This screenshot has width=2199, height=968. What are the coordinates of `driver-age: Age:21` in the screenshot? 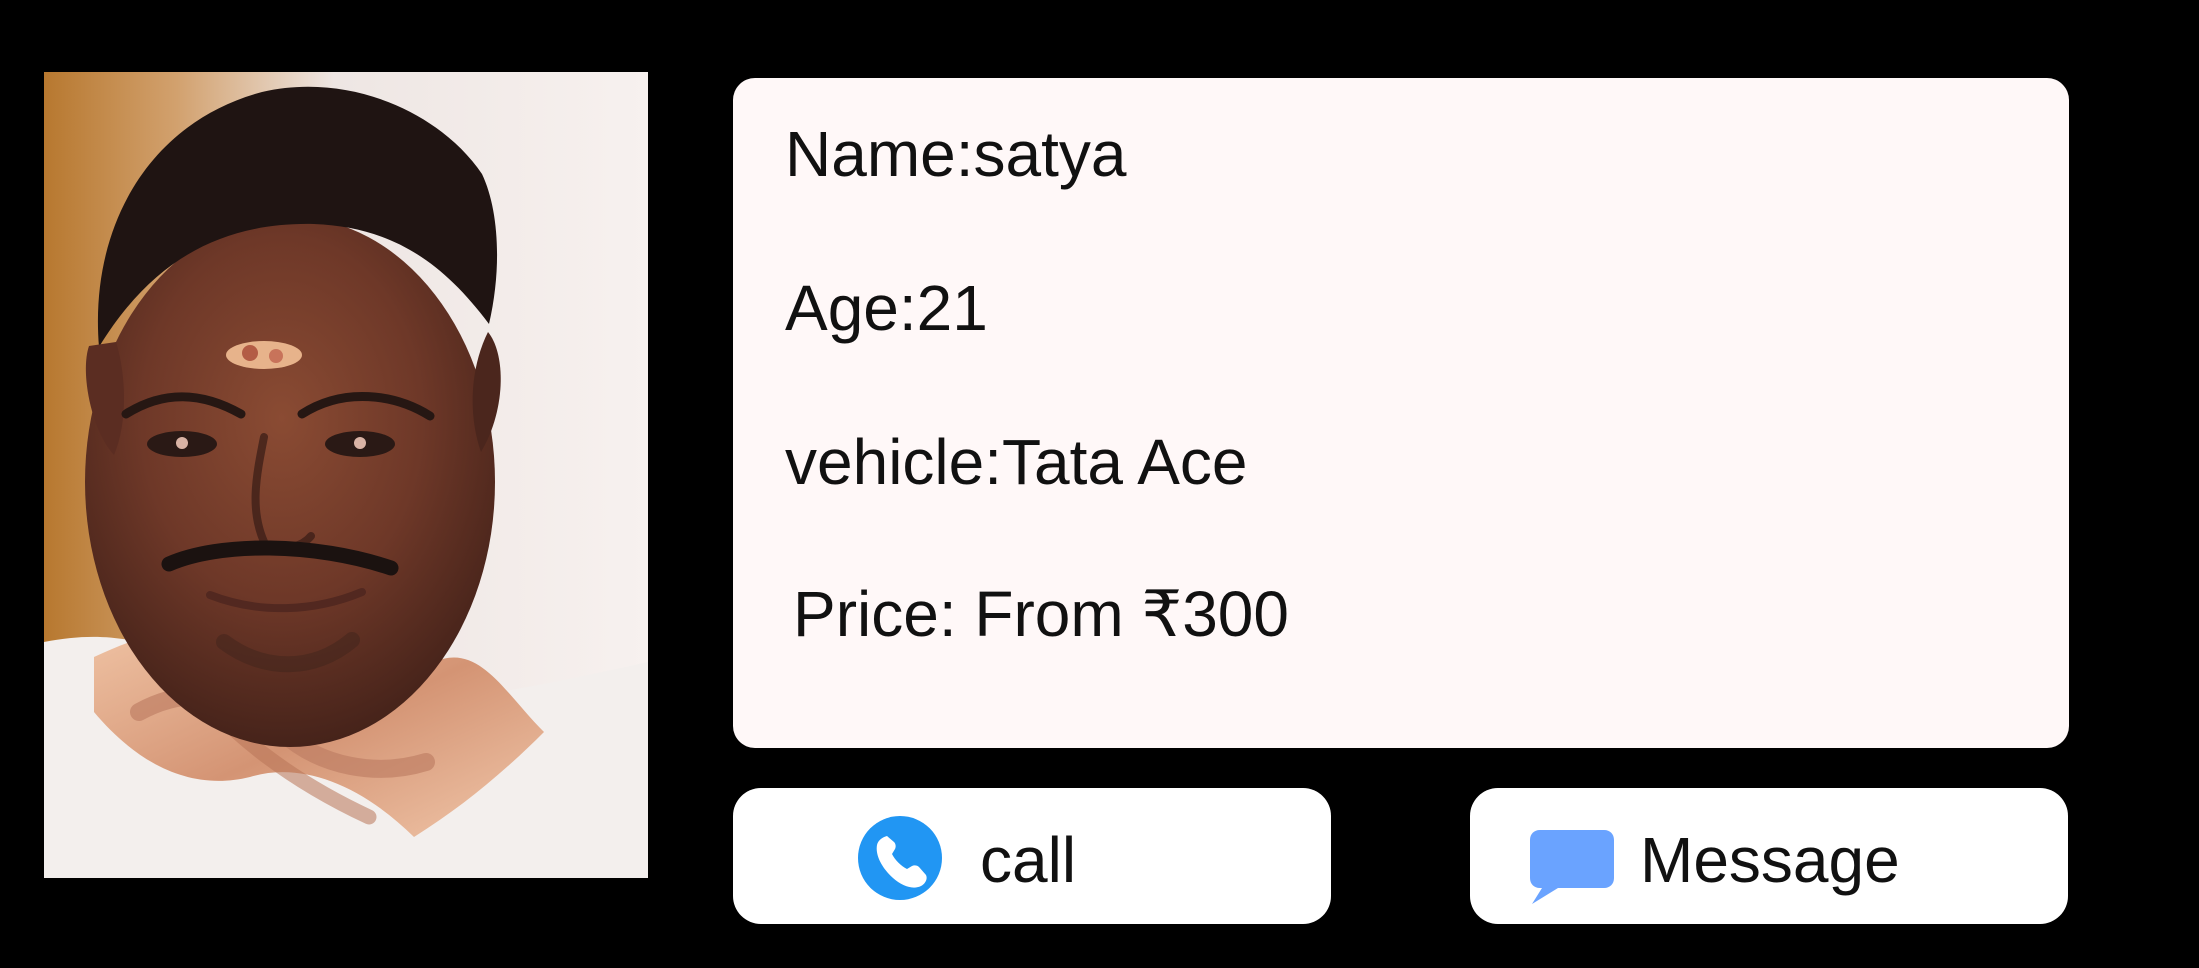 It's located at (886, 308).